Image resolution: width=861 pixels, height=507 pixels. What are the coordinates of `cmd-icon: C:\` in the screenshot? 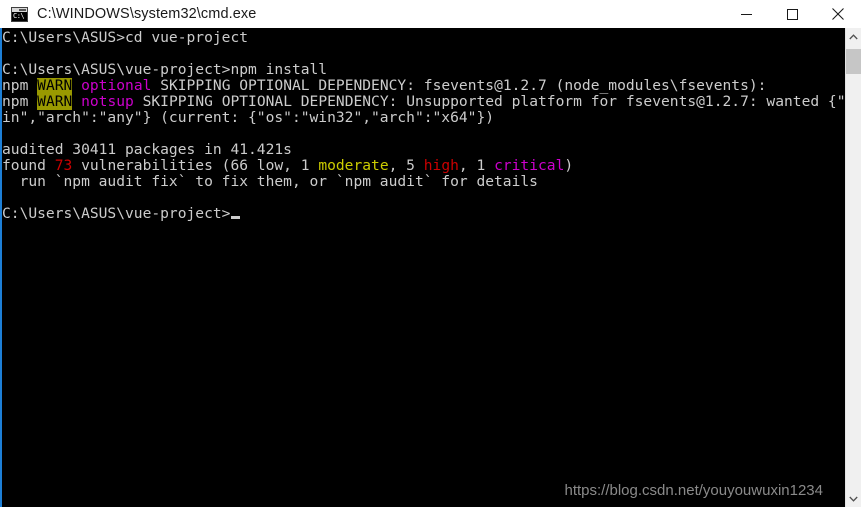 It's located at (19, 14).